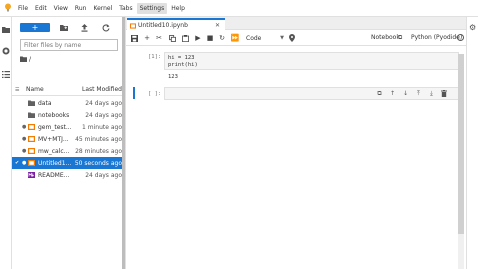 The width and height of the screenshot is (478, 269). Describe the element at coordinates (178, 8) in the screenshot. I see `menu-help: Help` at that location.